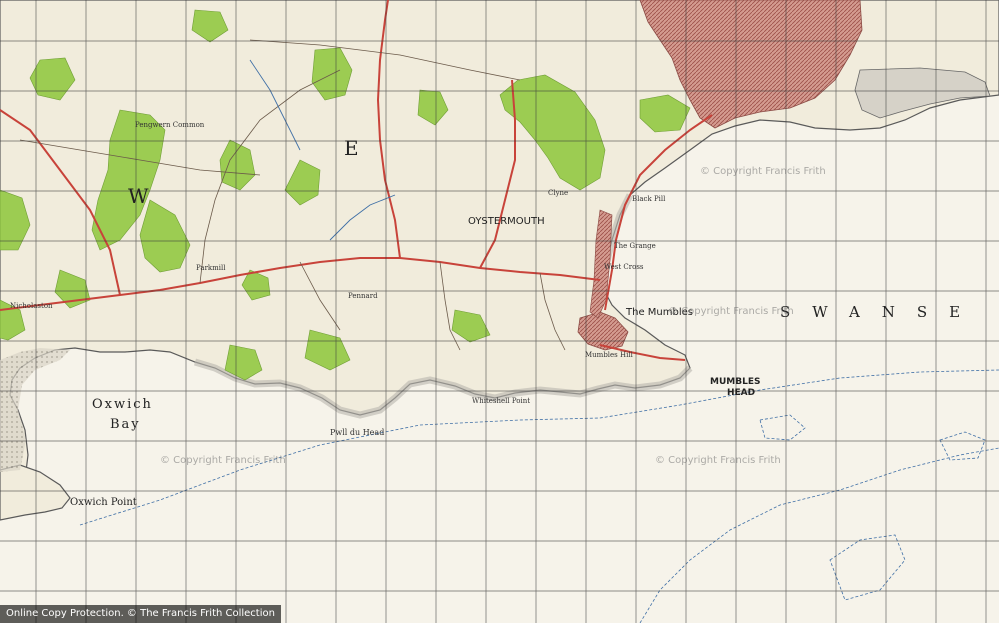  I want to click on west-cross-label: West Cross, so click(624, 267).